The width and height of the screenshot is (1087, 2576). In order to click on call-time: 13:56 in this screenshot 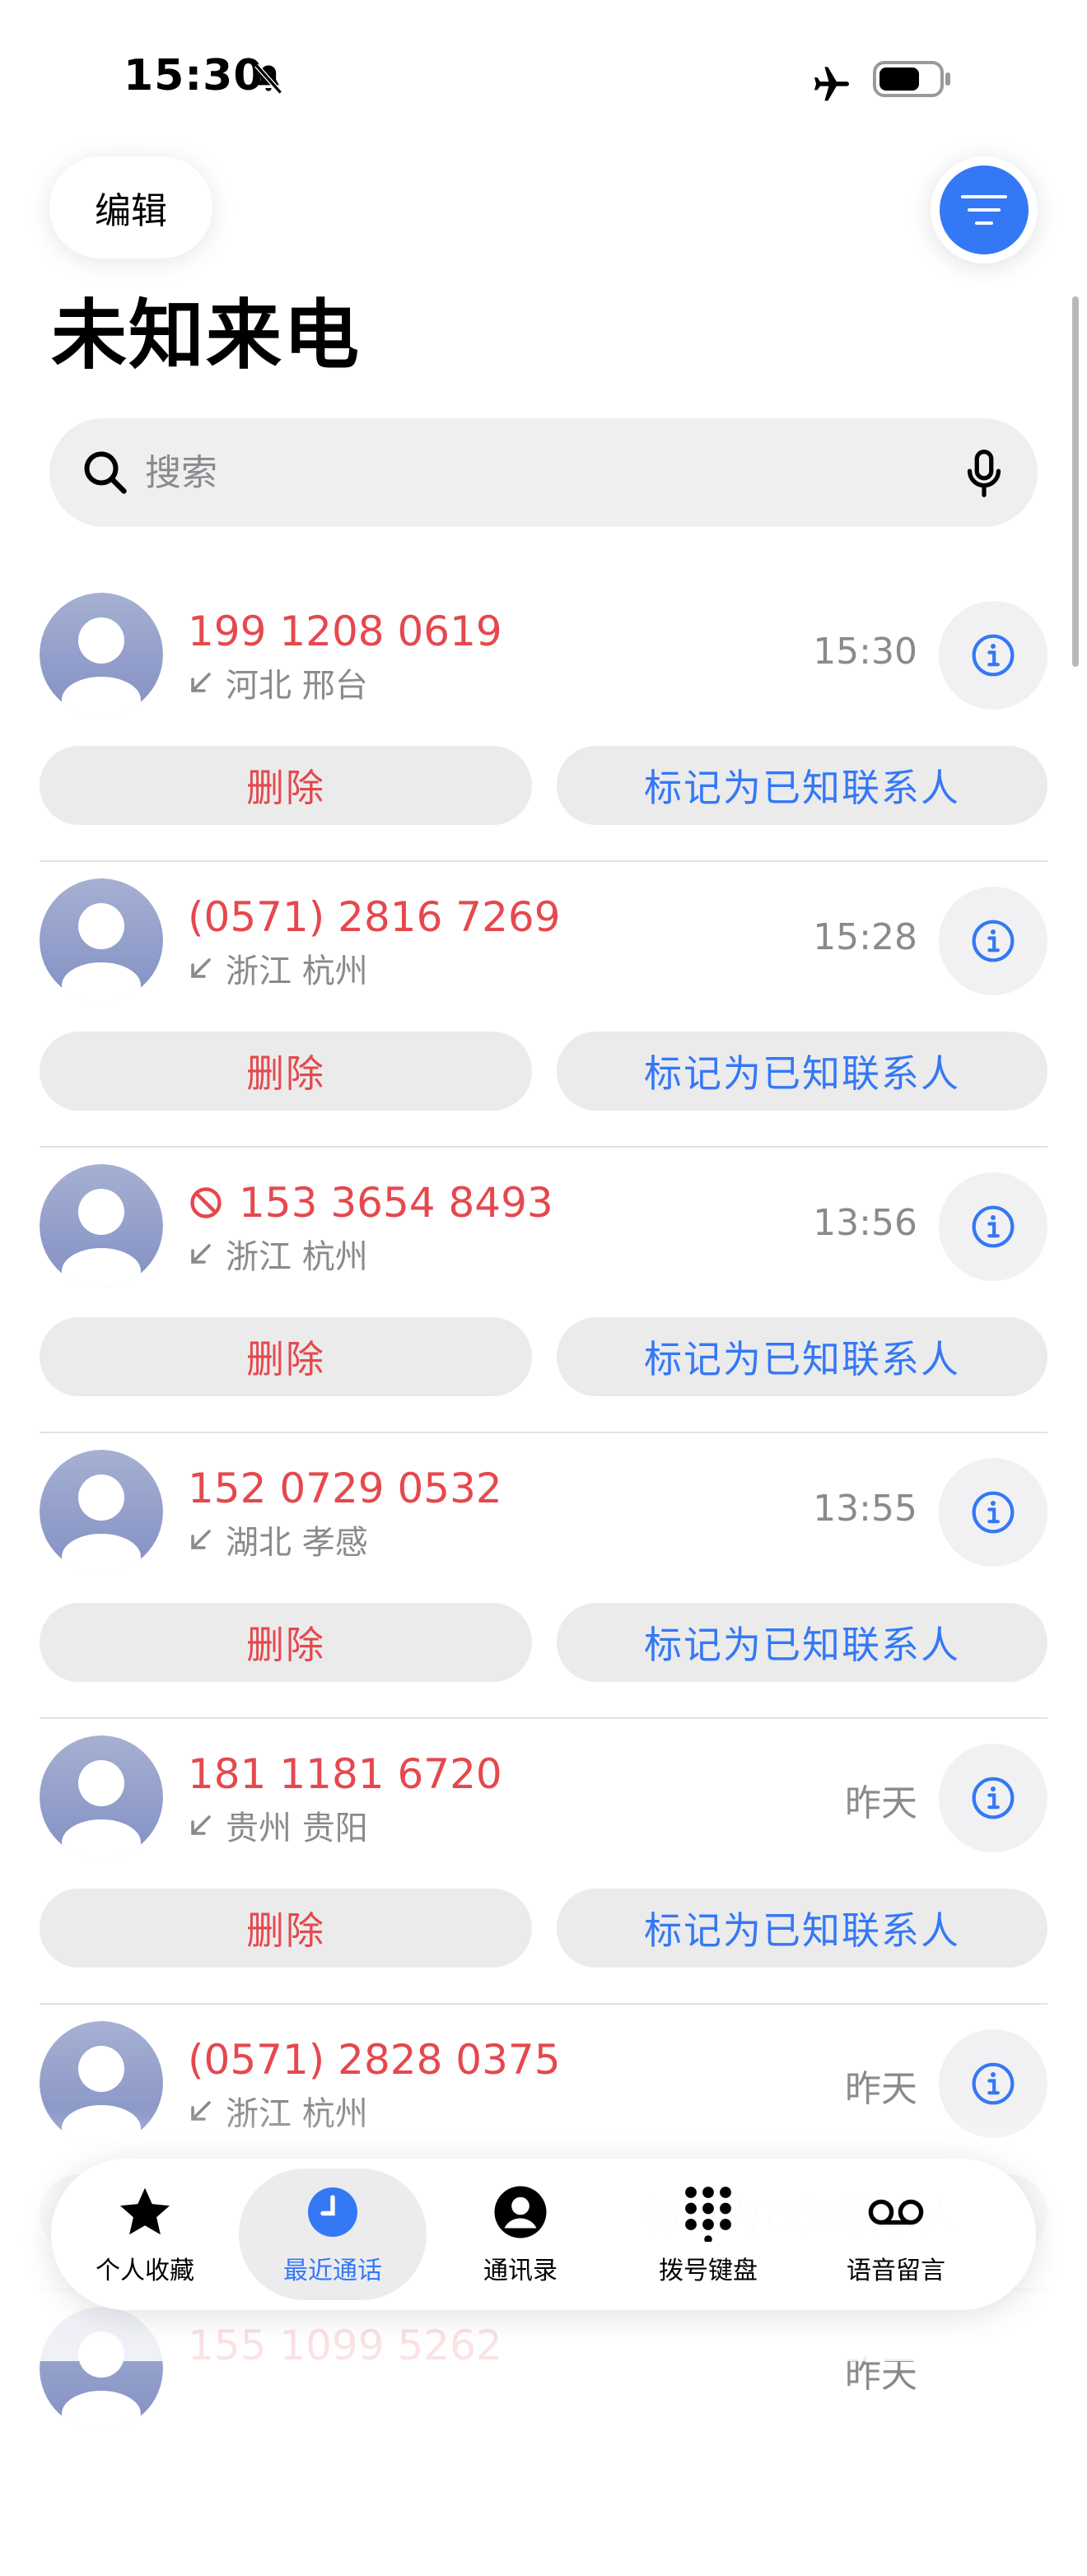, I will do `click(865, 1223)`.